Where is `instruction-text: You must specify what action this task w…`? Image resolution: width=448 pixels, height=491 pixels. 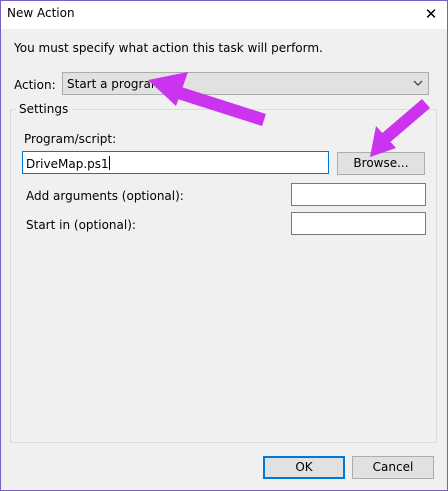
instruction-text: You must specify what action this task w… is located at coordinates (168, 48).